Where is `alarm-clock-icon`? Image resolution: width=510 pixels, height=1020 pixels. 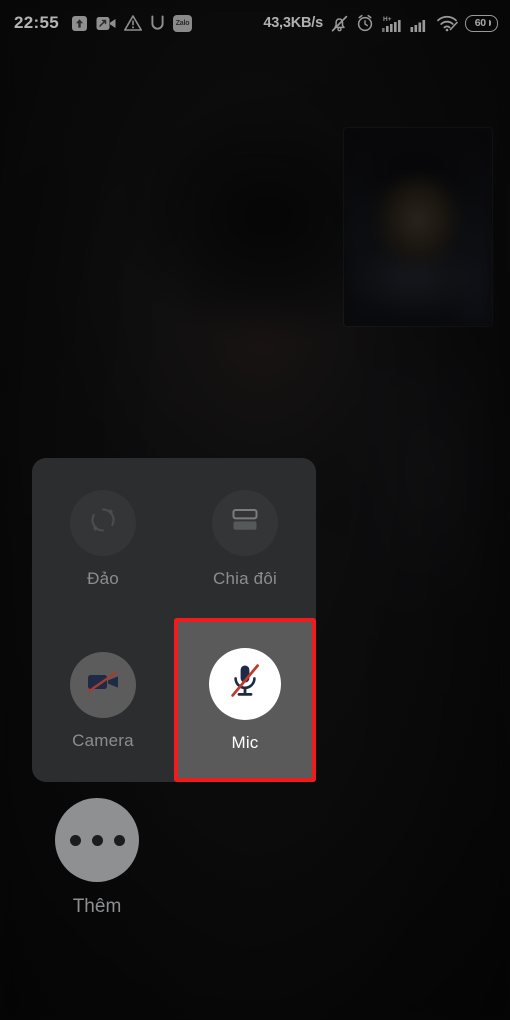
alarm-clock-icon is located at coordinates (365, 23).